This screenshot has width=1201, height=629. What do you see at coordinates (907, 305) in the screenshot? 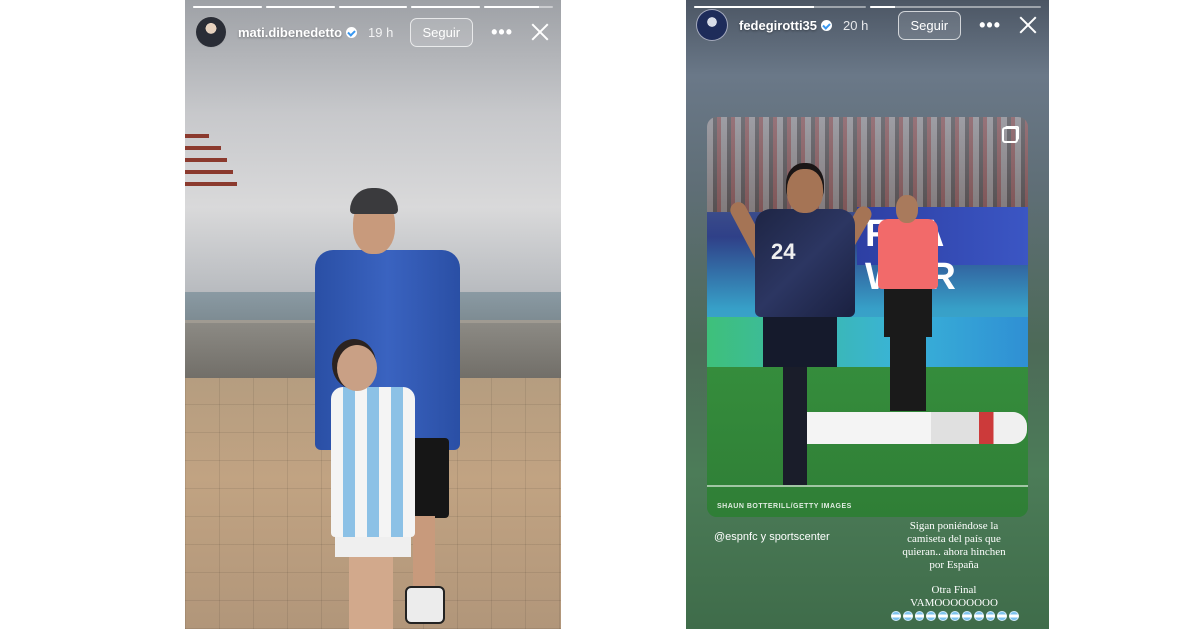
I see `referee` at bounding box center [907, 305].